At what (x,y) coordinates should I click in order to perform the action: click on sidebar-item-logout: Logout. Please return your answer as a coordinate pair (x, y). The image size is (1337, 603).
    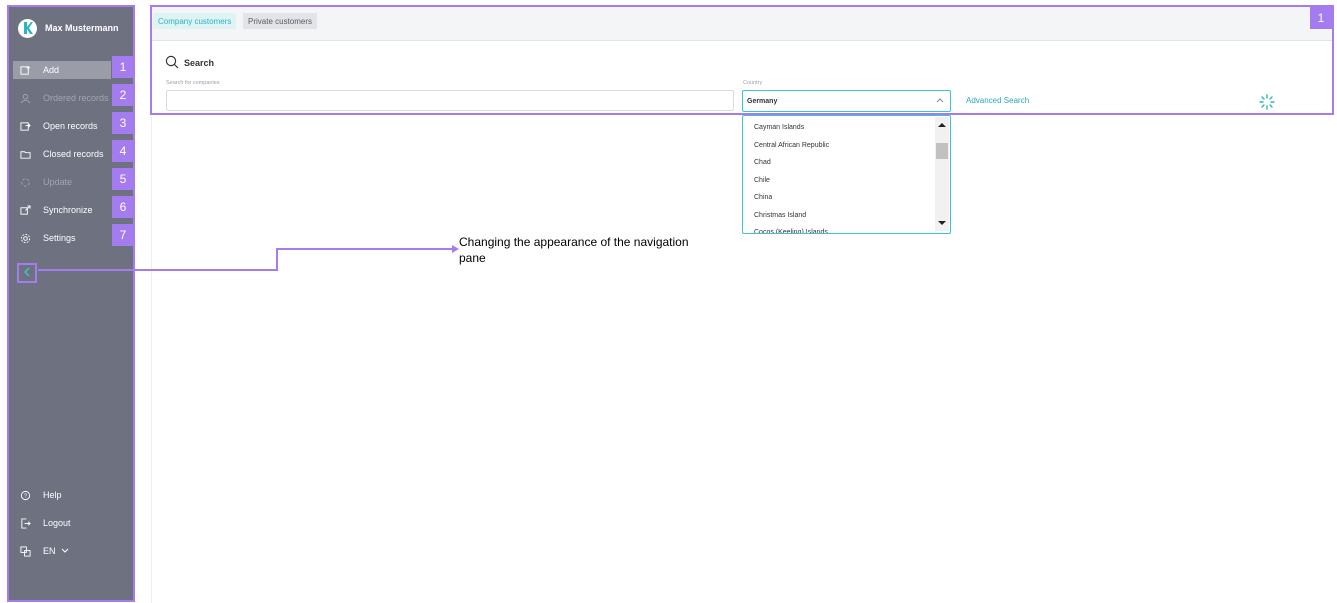
    Looking at the image, I should click on (62, 523).